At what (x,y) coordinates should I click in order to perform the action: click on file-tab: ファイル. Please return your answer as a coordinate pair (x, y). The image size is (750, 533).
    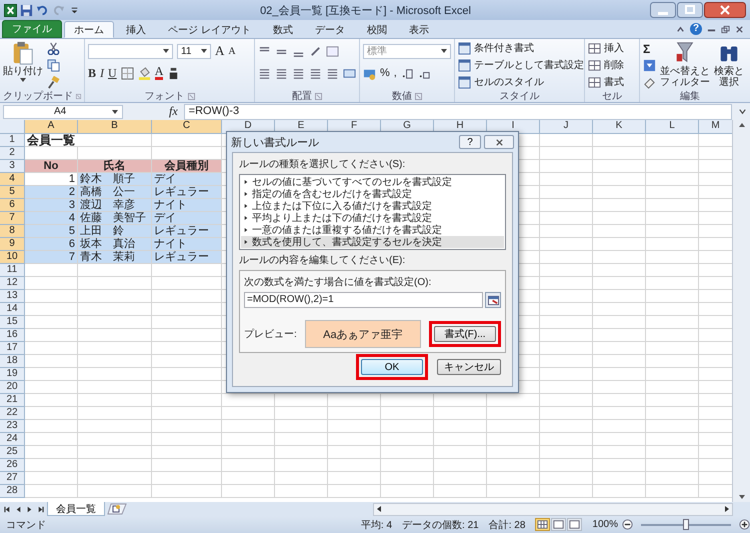
    Looking at the image, I should click on (32, 29).